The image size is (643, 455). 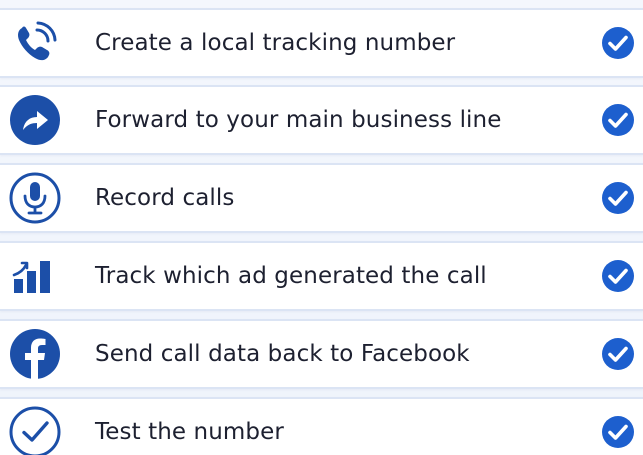 I want to click on bar-chart-icon, so click(x=31, y=277).